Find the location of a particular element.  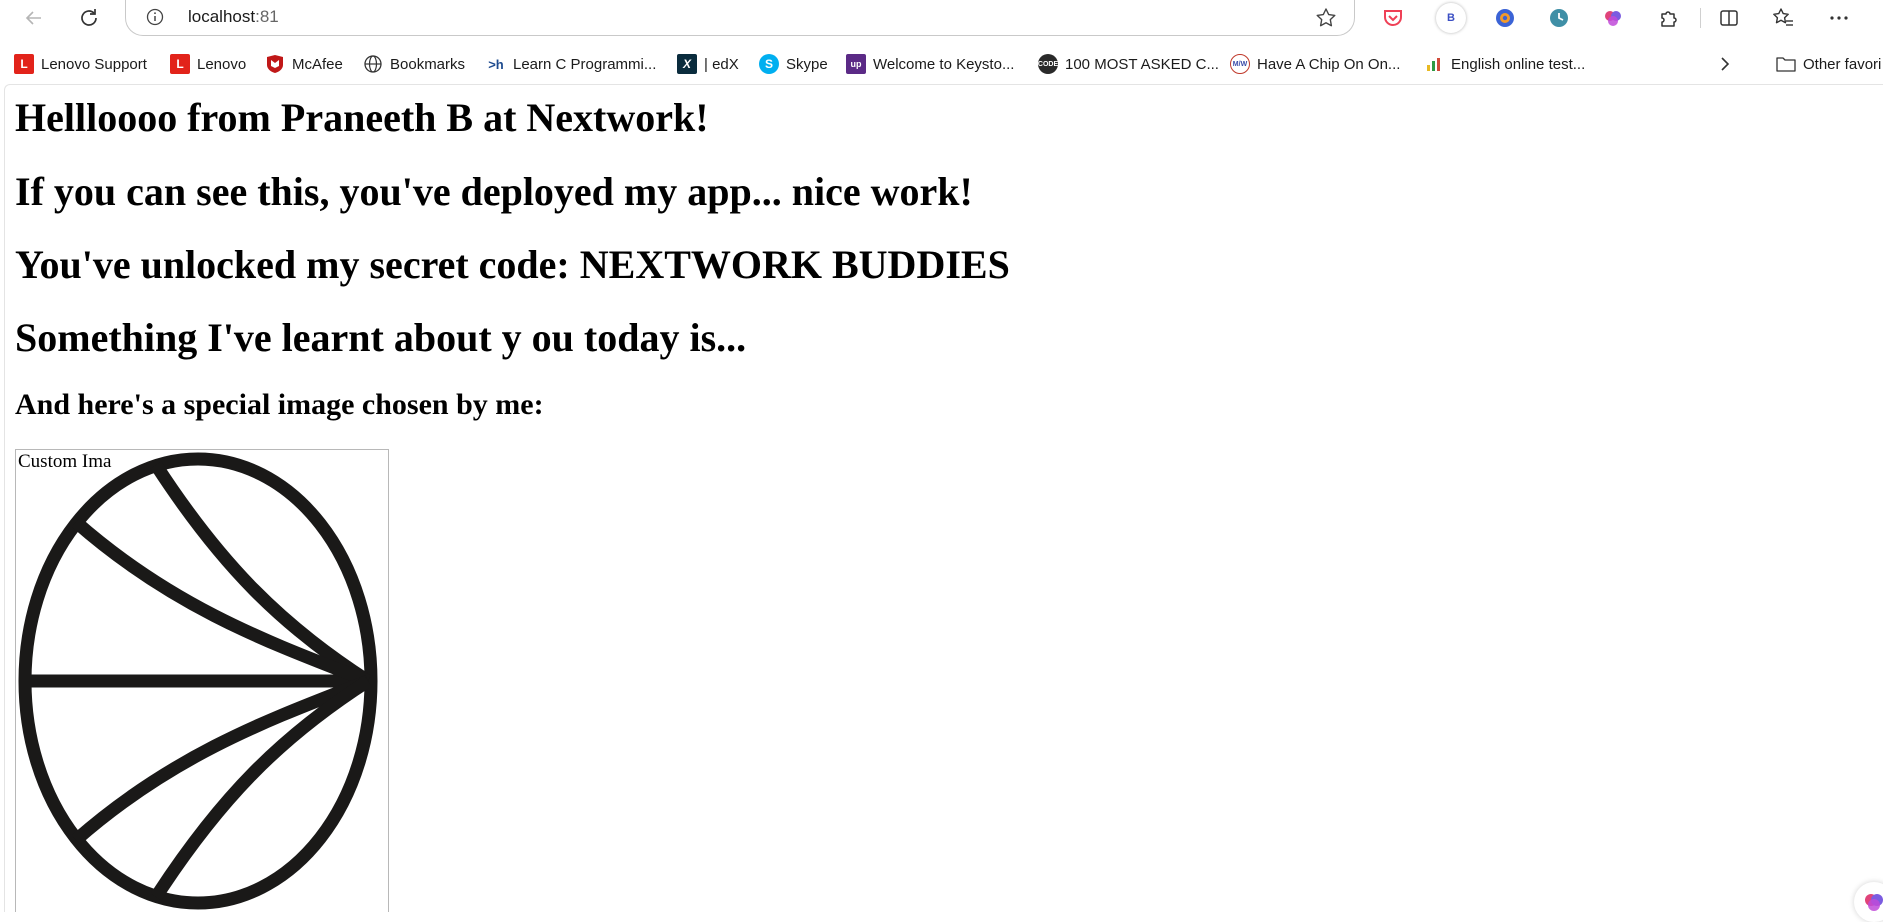

pocket-icon is located at coordinates (1393, 18).